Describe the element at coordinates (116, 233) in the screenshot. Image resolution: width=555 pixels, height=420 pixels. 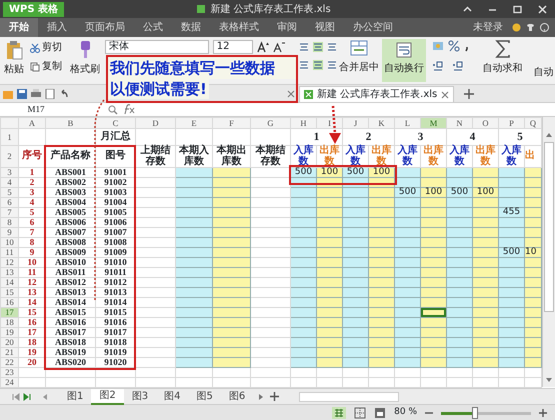
I see `table-cell: 91007` at that location.